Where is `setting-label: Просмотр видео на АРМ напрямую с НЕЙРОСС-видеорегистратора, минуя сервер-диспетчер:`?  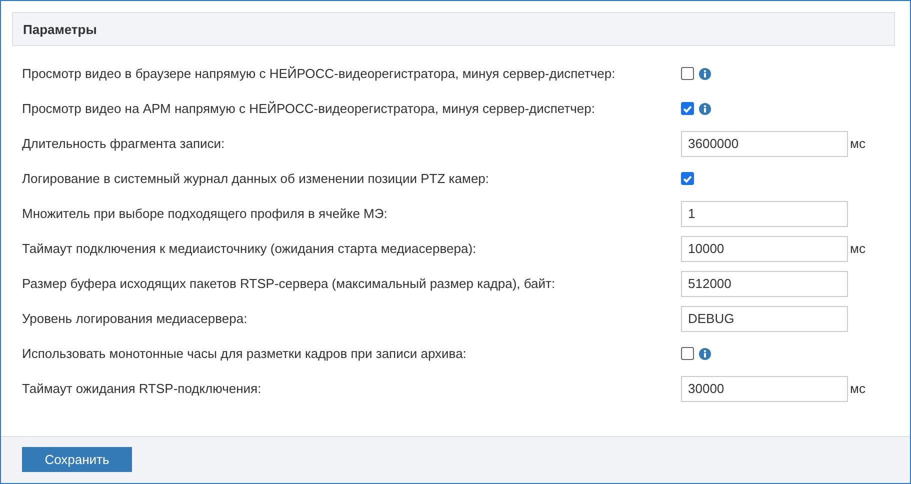 setting-label: Просмотр видео на АРМ напрямую с НЕЙРОСС-видеорегистратора, минуя сервер-диспетчер: is located at coordinates (309, 108).